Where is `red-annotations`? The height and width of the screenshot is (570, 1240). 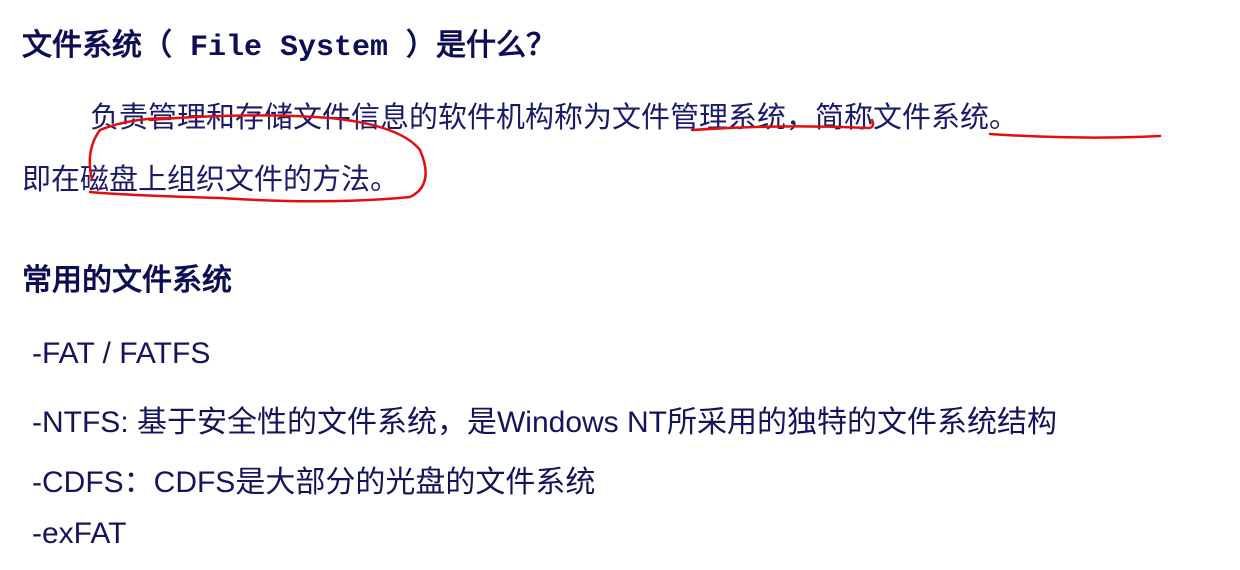 red-annotations is located at coordinates (625, 158).